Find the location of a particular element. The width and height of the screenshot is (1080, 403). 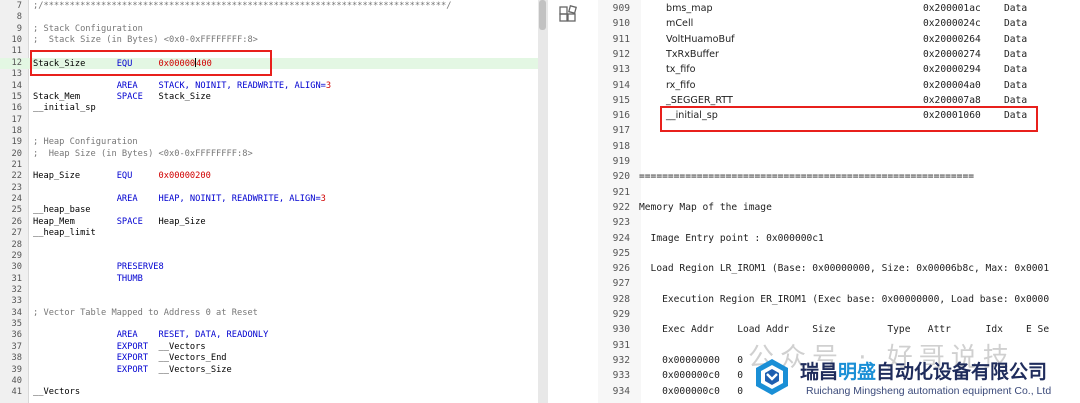

symbol-row: 910 mCell 0x2000024c Data is located at coordinates (839, 23).